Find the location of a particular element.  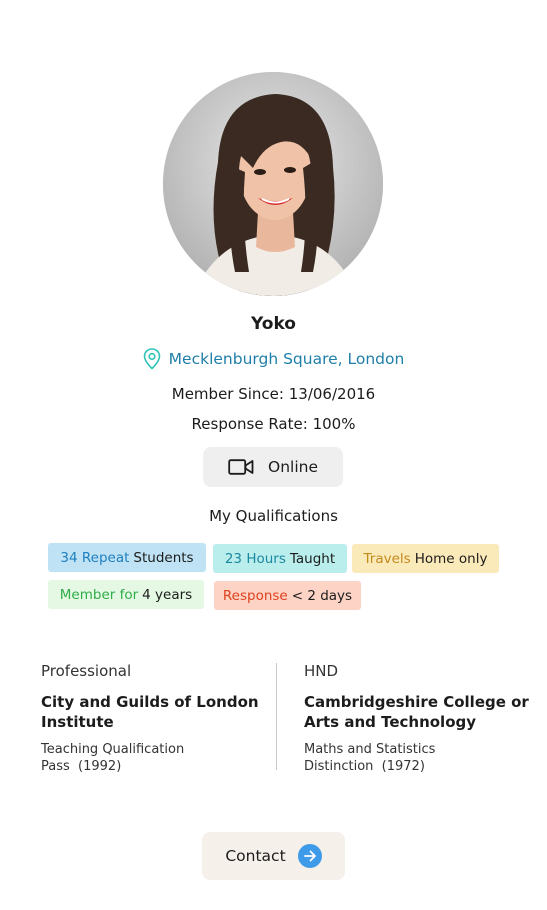

education-details: Maths and Statistics Distinction (1972) is located at coordinates (419, 758).